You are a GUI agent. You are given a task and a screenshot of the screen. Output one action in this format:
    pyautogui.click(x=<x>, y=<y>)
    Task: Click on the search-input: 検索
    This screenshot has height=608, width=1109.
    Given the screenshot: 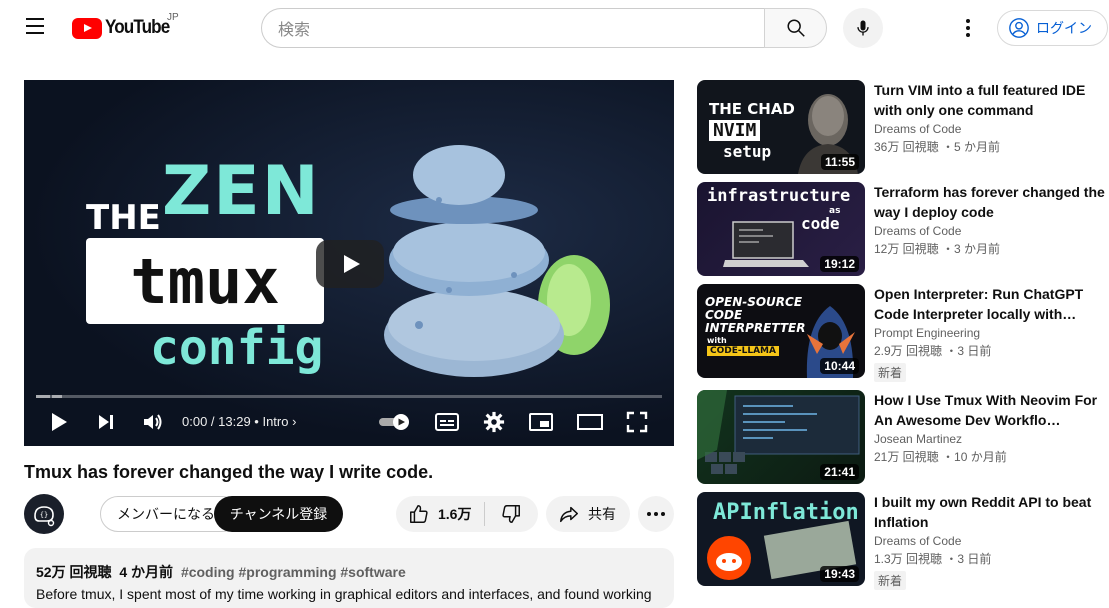 What is the action you would take?
    pyautogui.click(x=512, y=28)
    